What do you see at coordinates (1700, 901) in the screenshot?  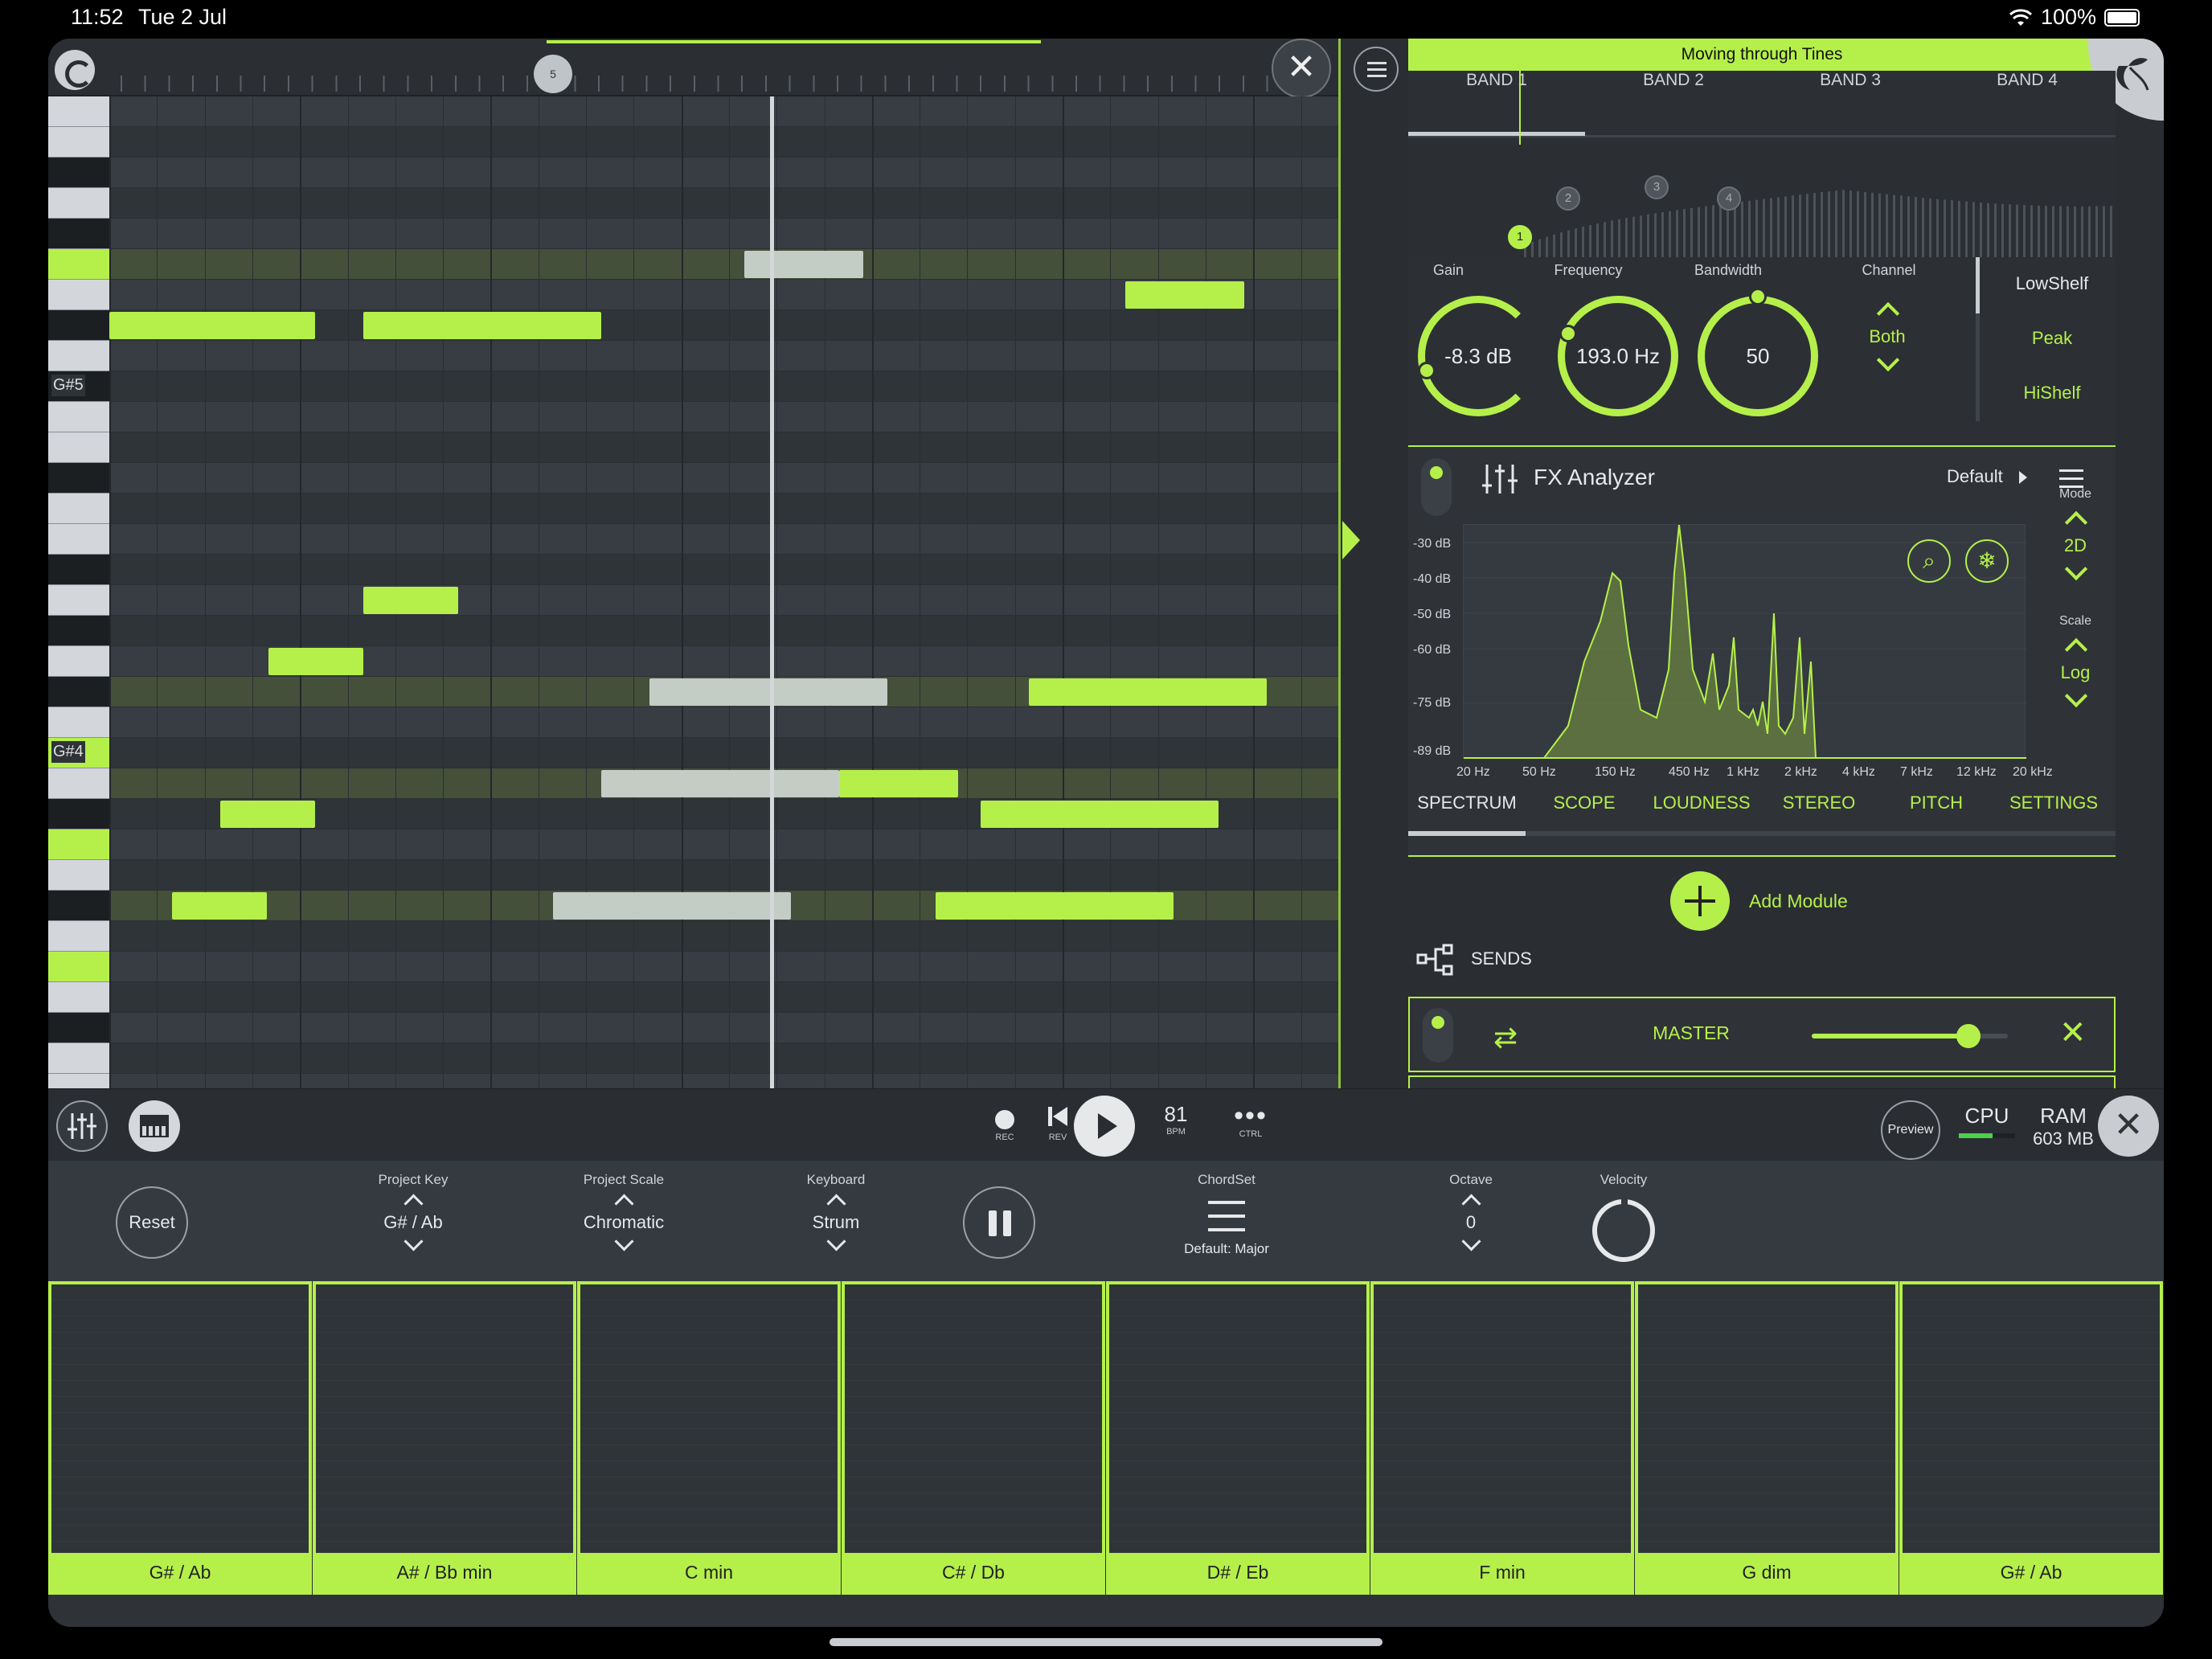 I see `add-module-button` at bounding box center [1700, 901].